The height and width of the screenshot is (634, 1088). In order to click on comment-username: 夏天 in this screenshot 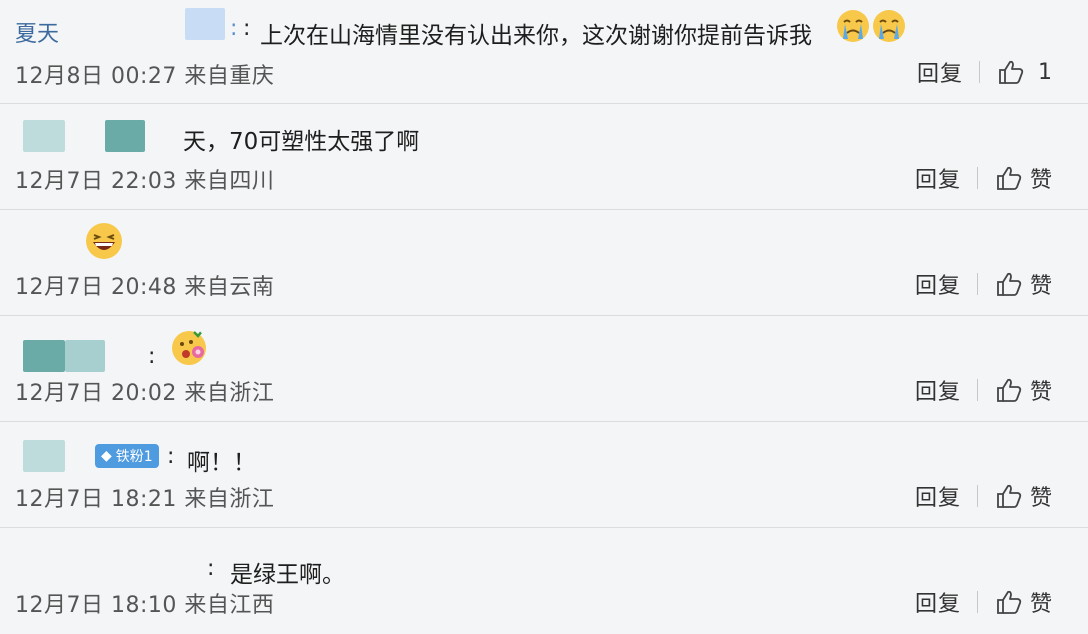, I will do `click(37, 32)`.